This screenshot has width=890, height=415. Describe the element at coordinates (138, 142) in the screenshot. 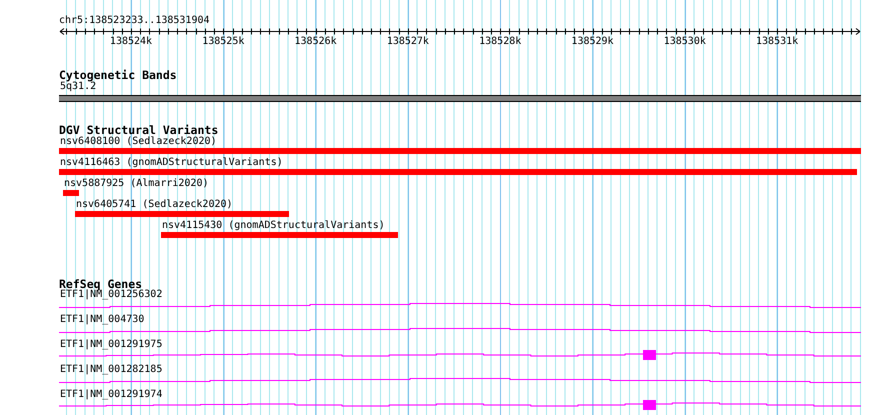

I see `variant-label: nsv6408100 (Sedlazeck2020)` at that location.